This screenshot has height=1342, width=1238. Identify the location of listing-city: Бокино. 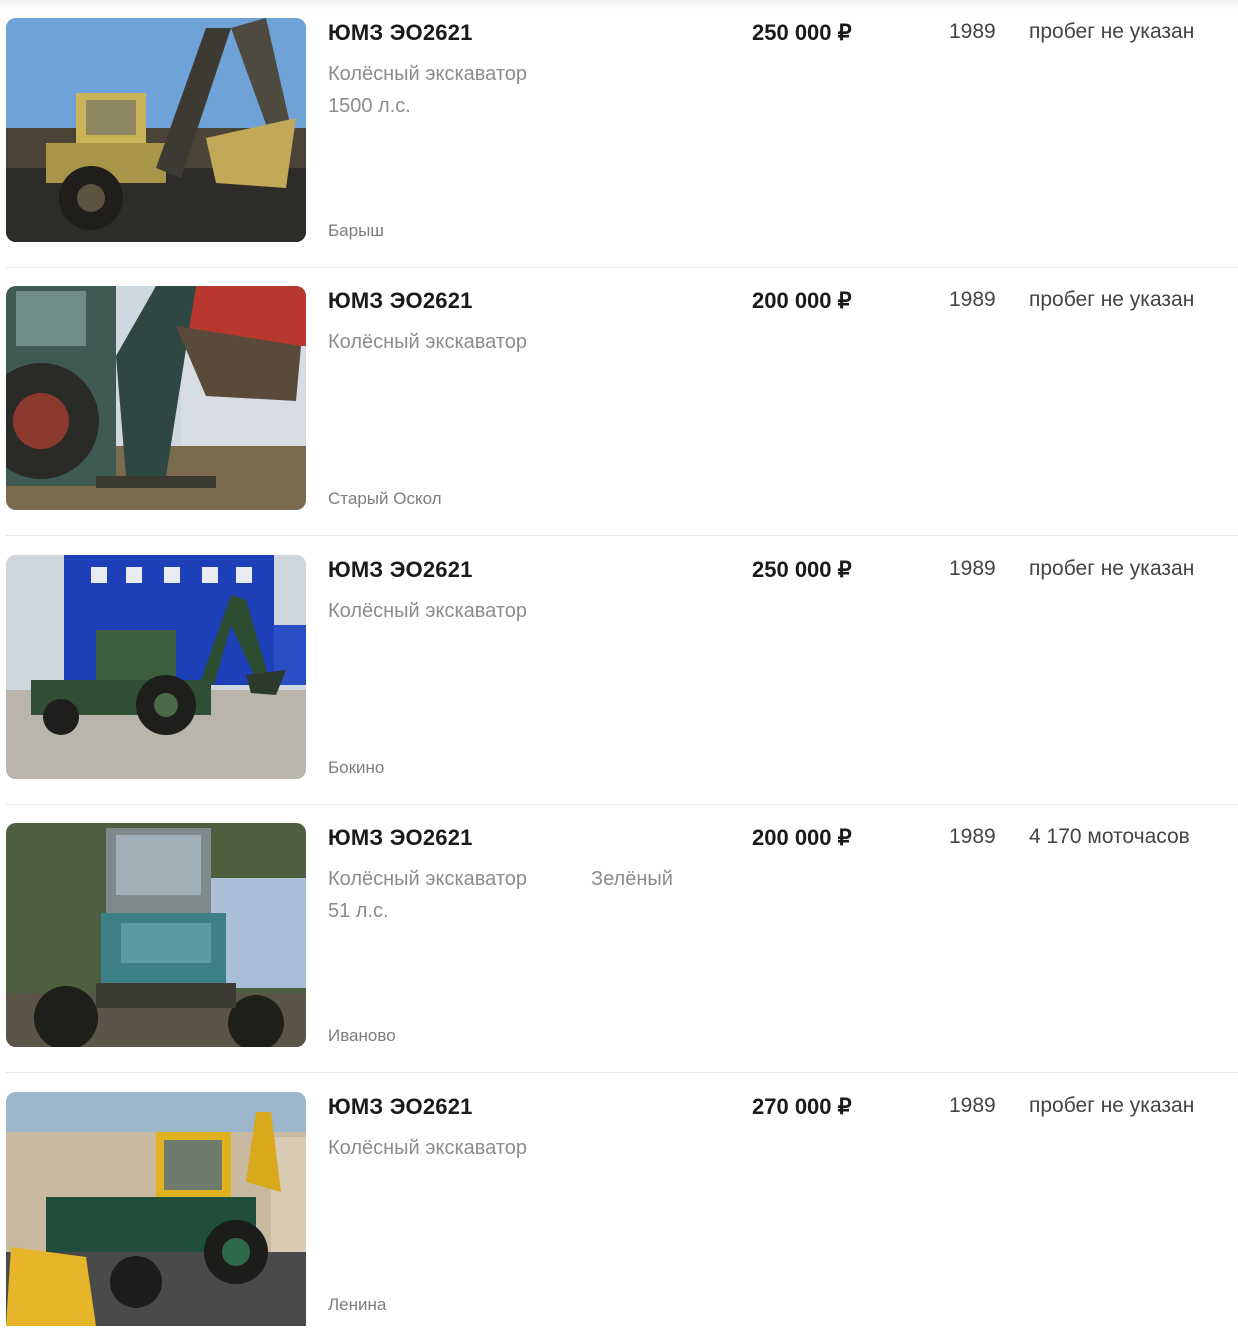
(356, 767).